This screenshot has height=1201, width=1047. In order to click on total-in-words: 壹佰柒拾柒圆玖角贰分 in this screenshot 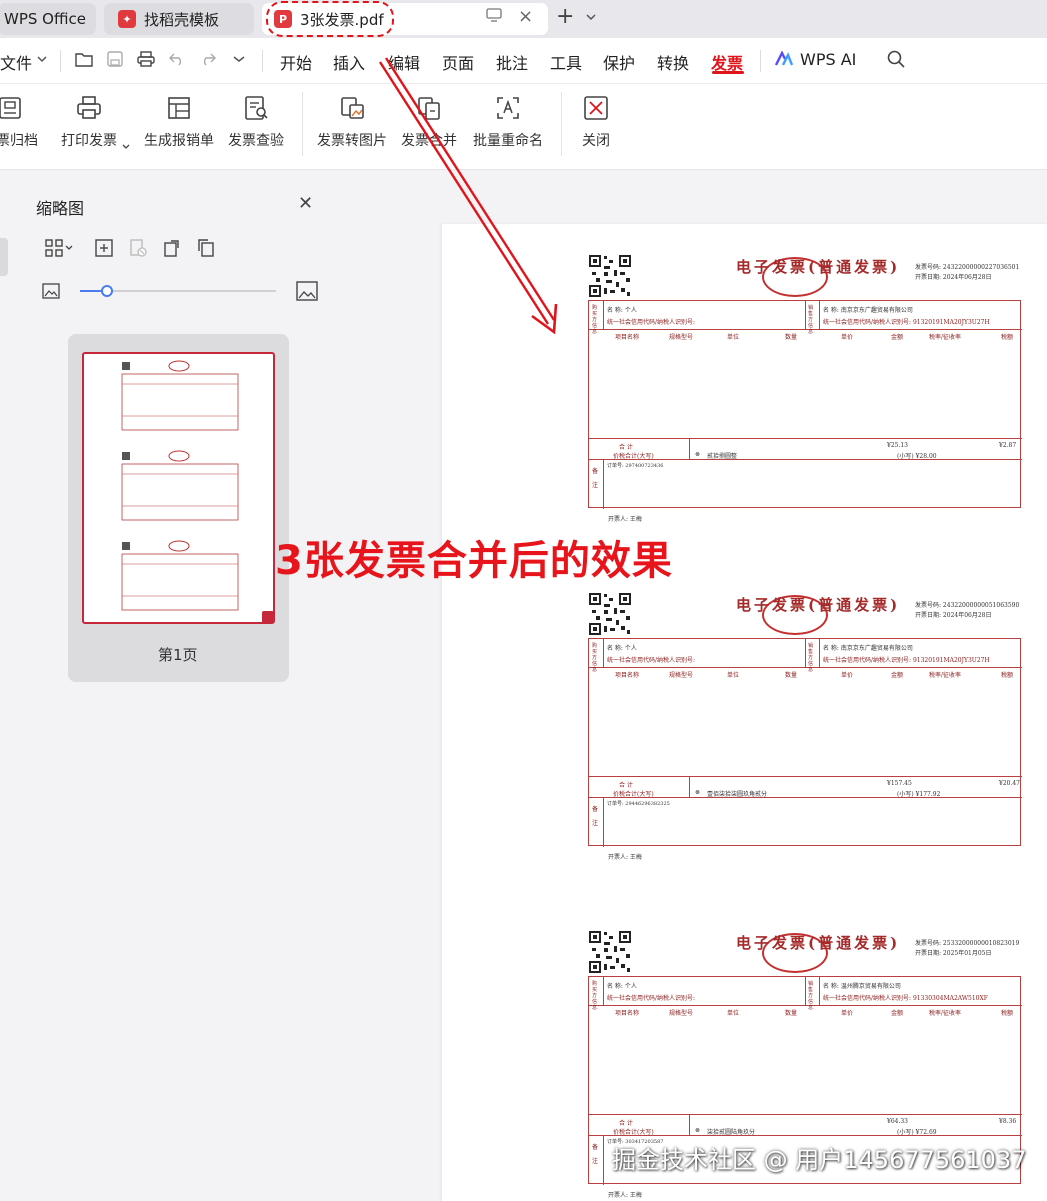, I will do `click(737, 794)`.